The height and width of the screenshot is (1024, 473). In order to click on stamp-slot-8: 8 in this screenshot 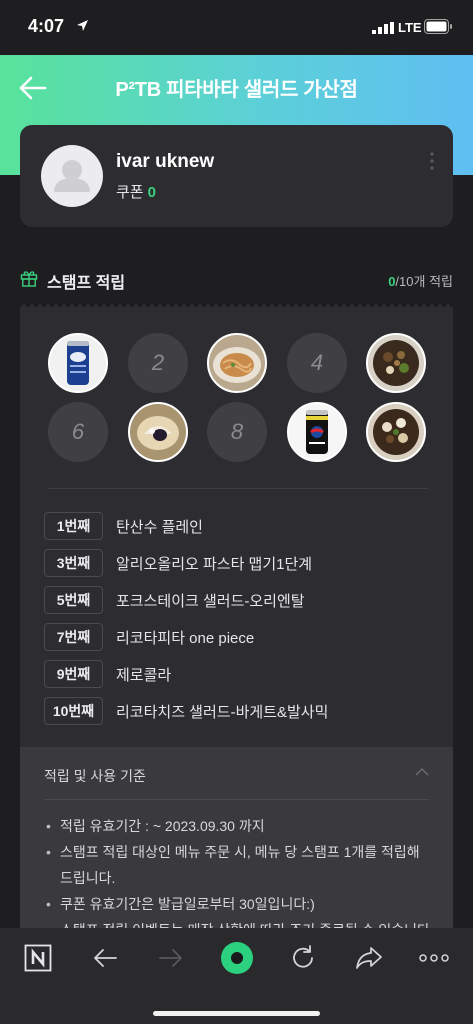, I will do `click(237, 432)`.